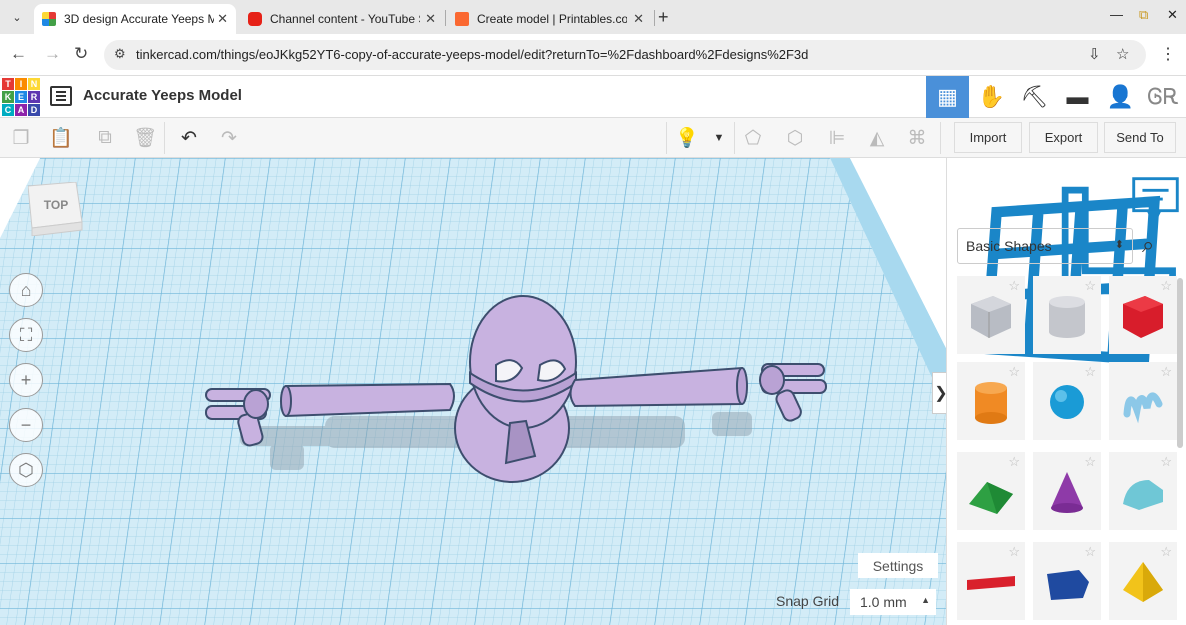  What do you see at coordinates (1067, 315) in the screenshot?
I see `shape-cylinder-hole: ☆` at bounding box center [1067, 315].